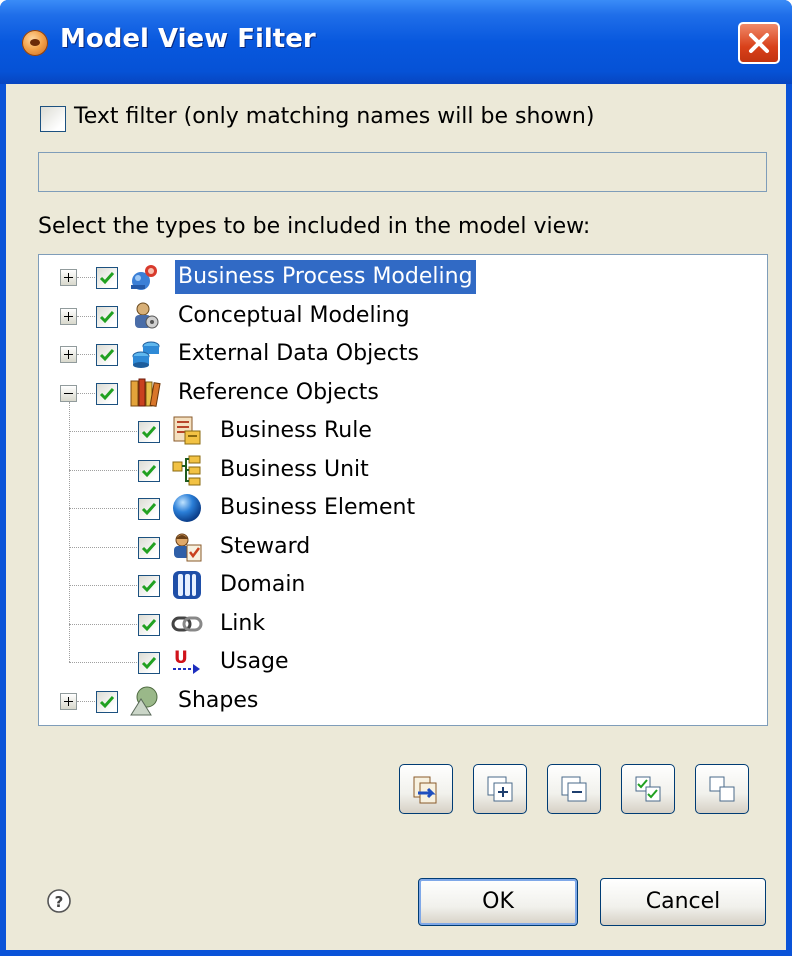 This screenshot has width=792, height=956. I want to click on tree-row: Business Process Modeling, so click(399, 278).